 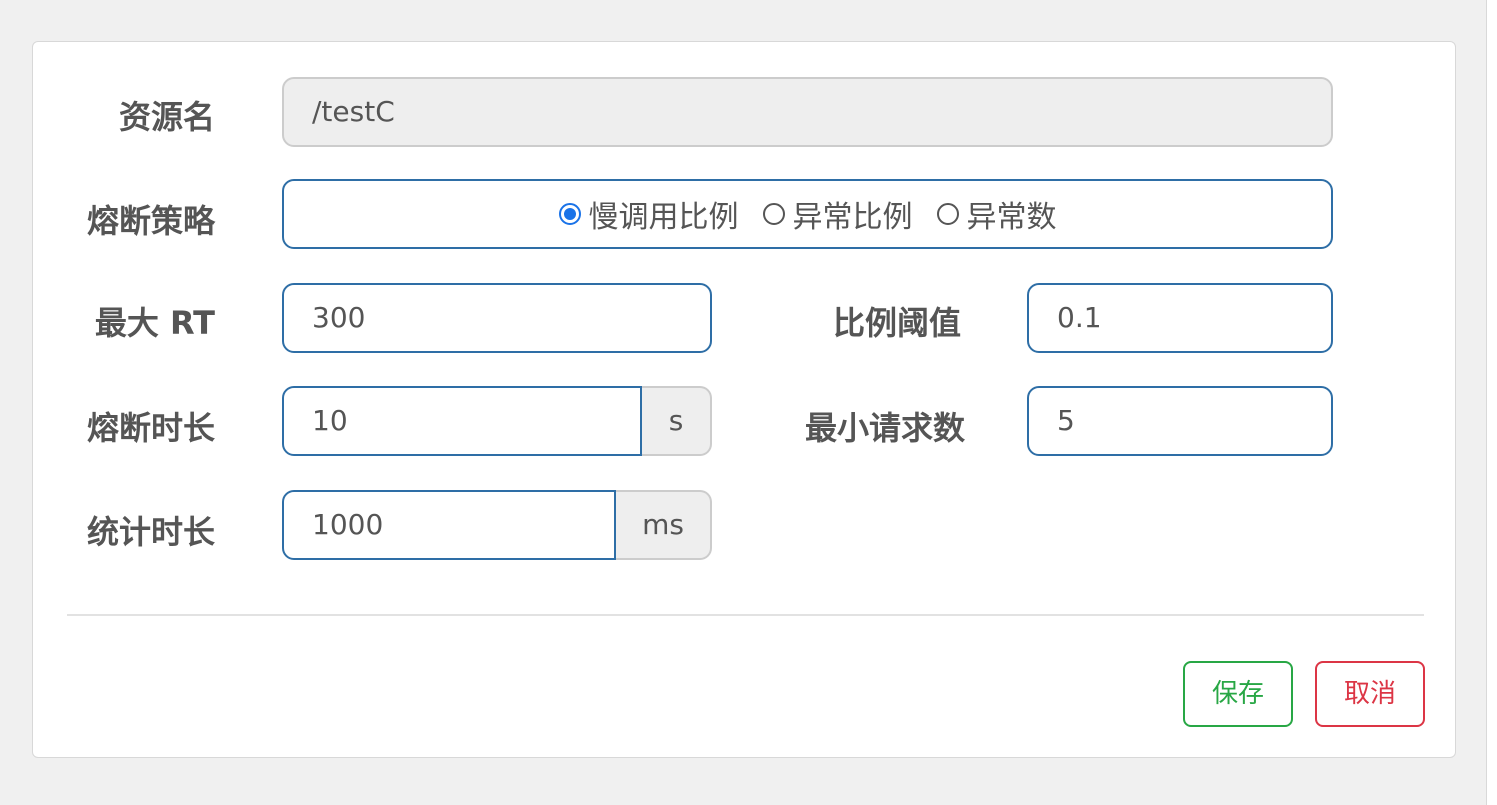 I want to click on min-requests-label: 最小请求数, so click(x=884, y=428).